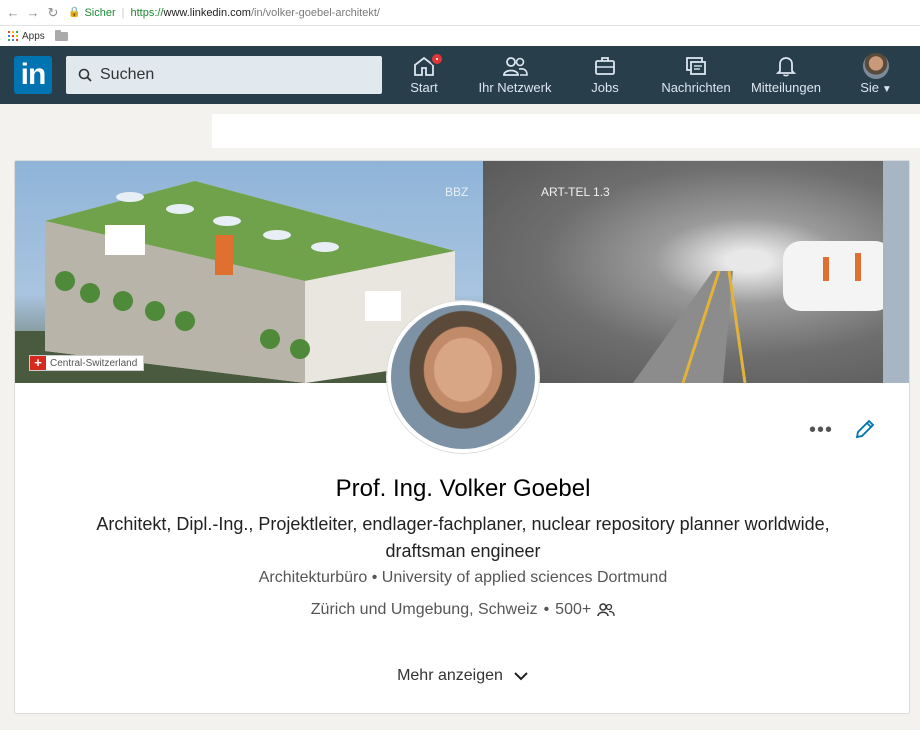 The width and height of the screenshot is (920, 730). I want to click on nav-network-label: Ihr Netzwerk, so click(515, 87).